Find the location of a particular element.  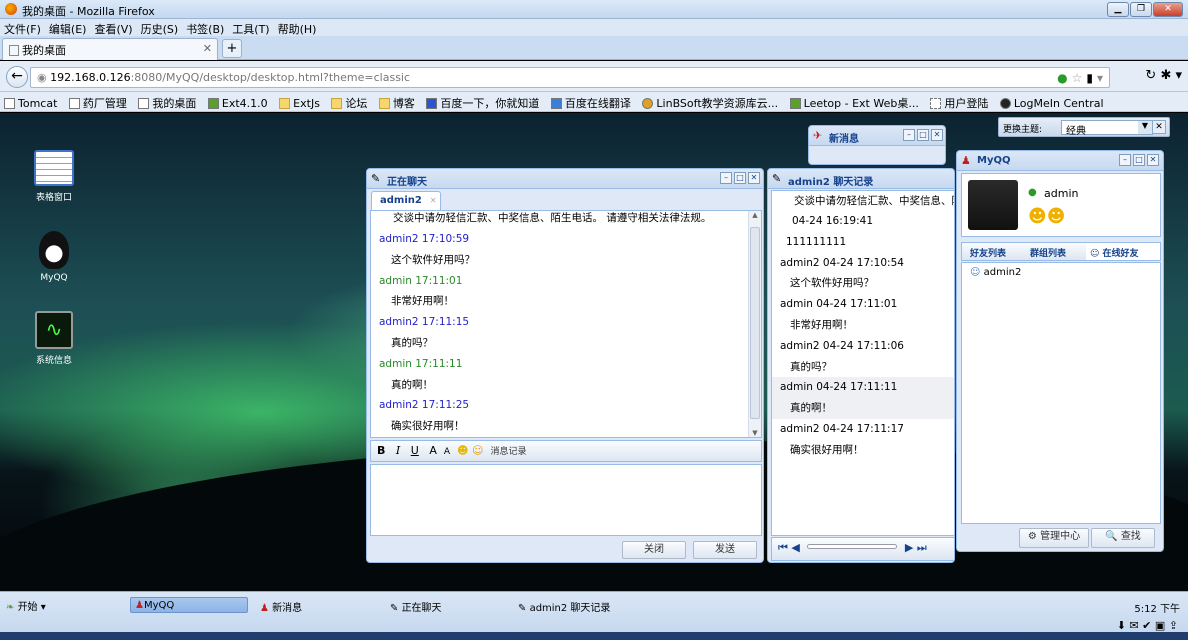

bookmark-extjs: ExtJs is located at coordinates (299, 103).